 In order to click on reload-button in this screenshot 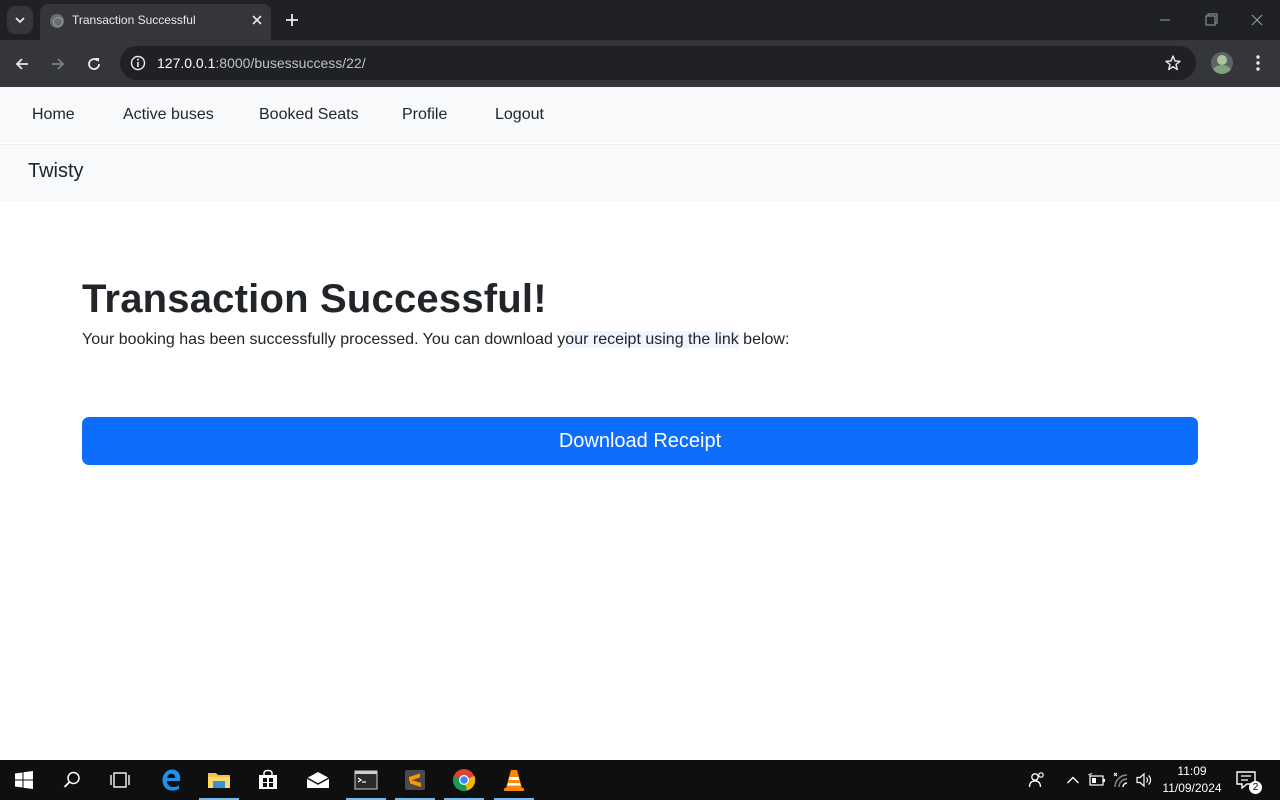, I will do `click(94, 64)`.